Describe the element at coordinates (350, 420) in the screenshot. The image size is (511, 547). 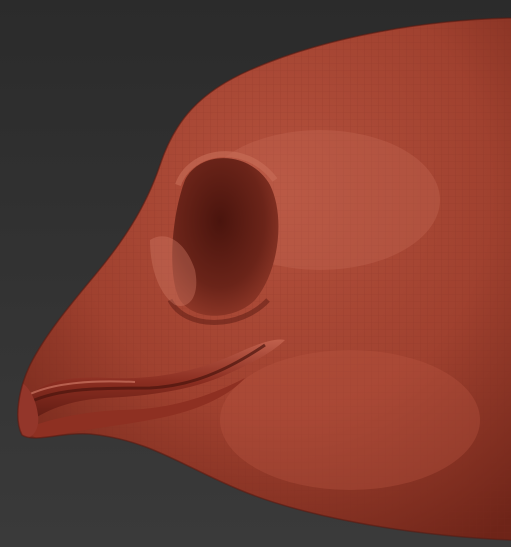
I see `cheek-highlight` at that location.